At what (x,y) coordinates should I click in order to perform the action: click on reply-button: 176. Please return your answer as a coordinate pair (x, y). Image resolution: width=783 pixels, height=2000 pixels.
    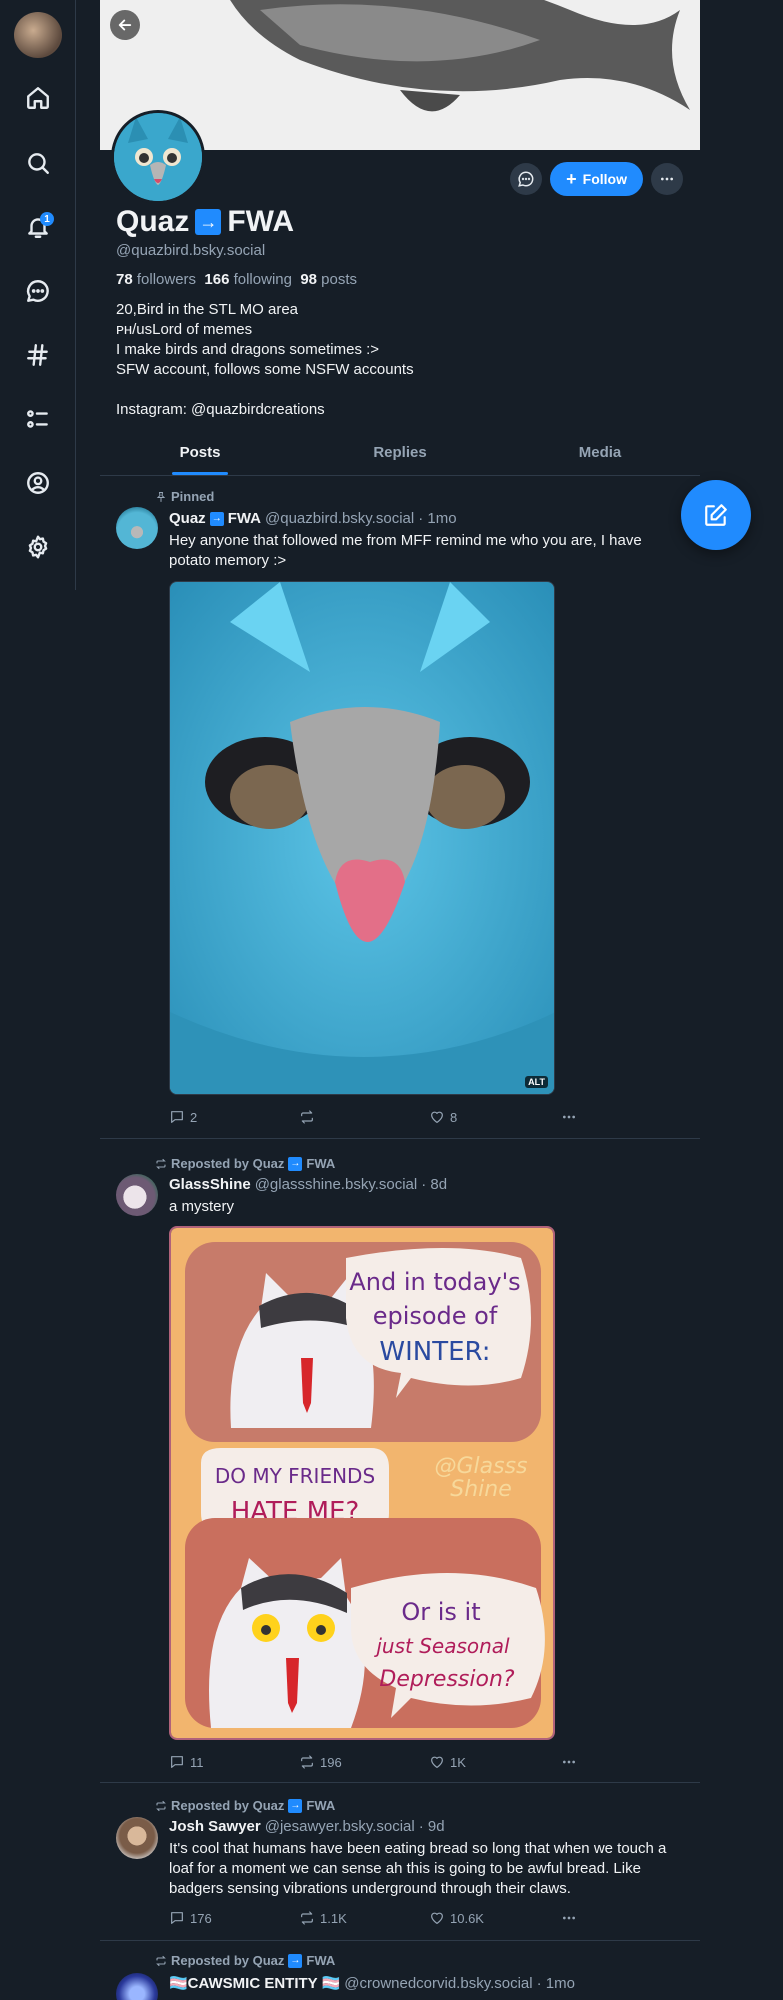
    Looking at the image, I should click on (190, 1918).